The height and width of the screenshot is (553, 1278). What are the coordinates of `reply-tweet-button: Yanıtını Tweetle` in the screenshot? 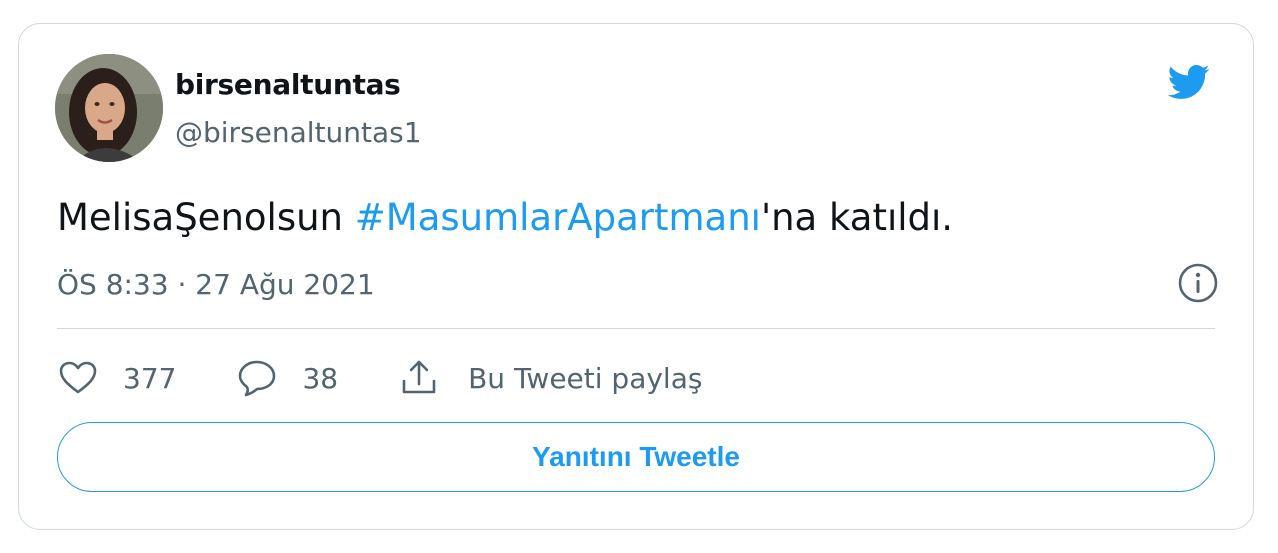 It's located at (636, 457).